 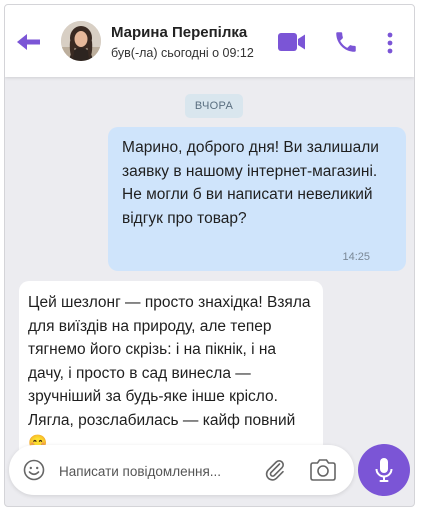 I want to click on voice-call-button, so click(x=346, y=44).